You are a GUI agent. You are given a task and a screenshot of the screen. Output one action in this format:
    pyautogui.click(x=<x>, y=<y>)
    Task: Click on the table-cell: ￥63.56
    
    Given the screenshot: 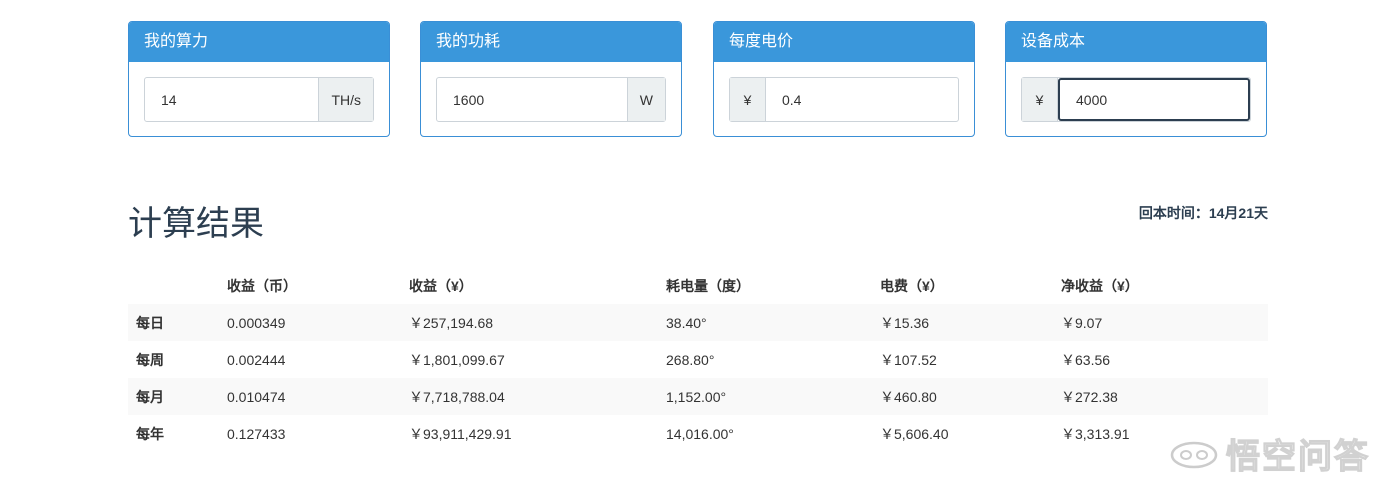 What is the action you would take?
    pyautogui.click(x=1086, y=359)
    